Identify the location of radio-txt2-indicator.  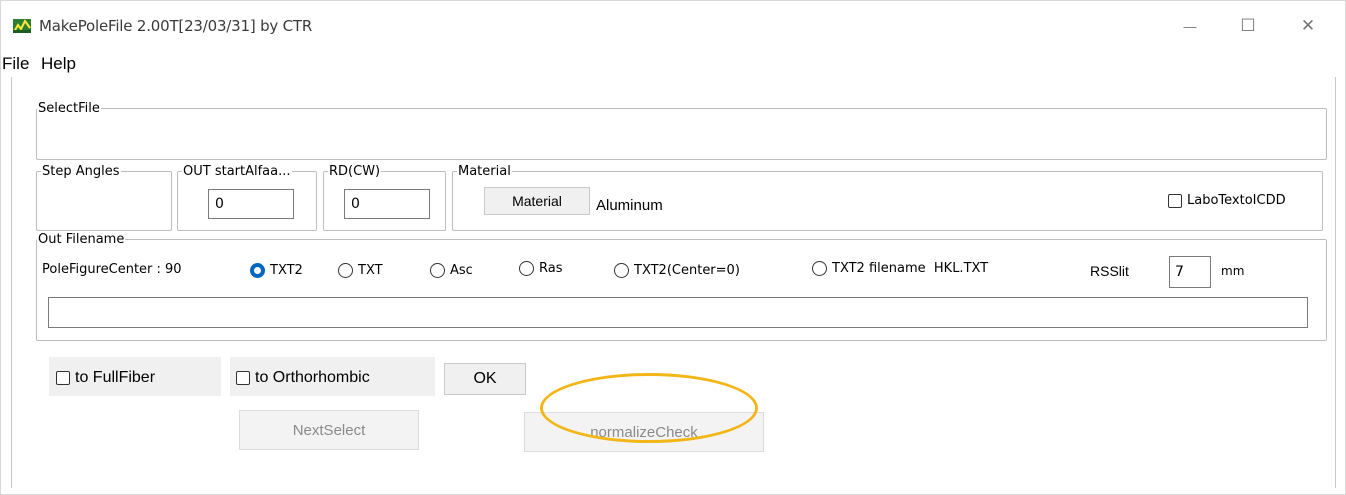
(257, 270).